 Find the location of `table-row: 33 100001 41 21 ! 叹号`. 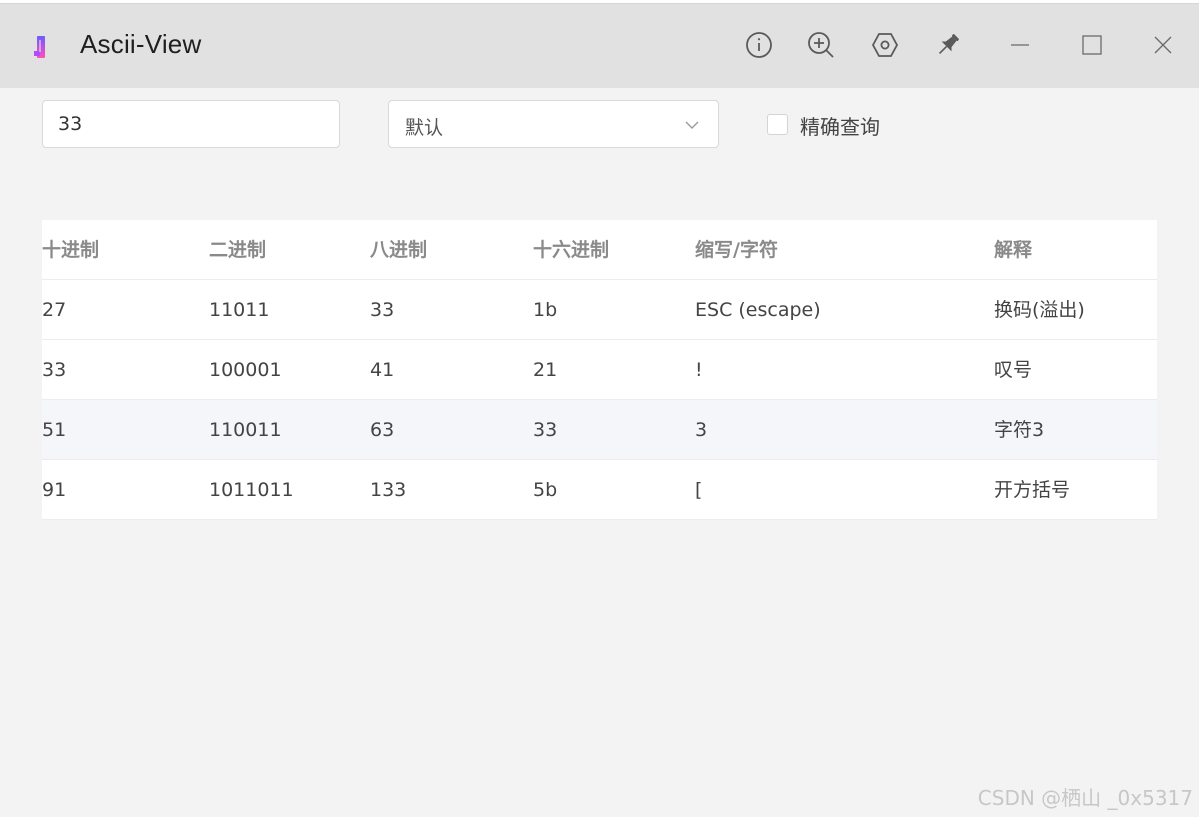

table-row: 33 100001 41 21 ! 叹号 is located at coordinates (599, 370).